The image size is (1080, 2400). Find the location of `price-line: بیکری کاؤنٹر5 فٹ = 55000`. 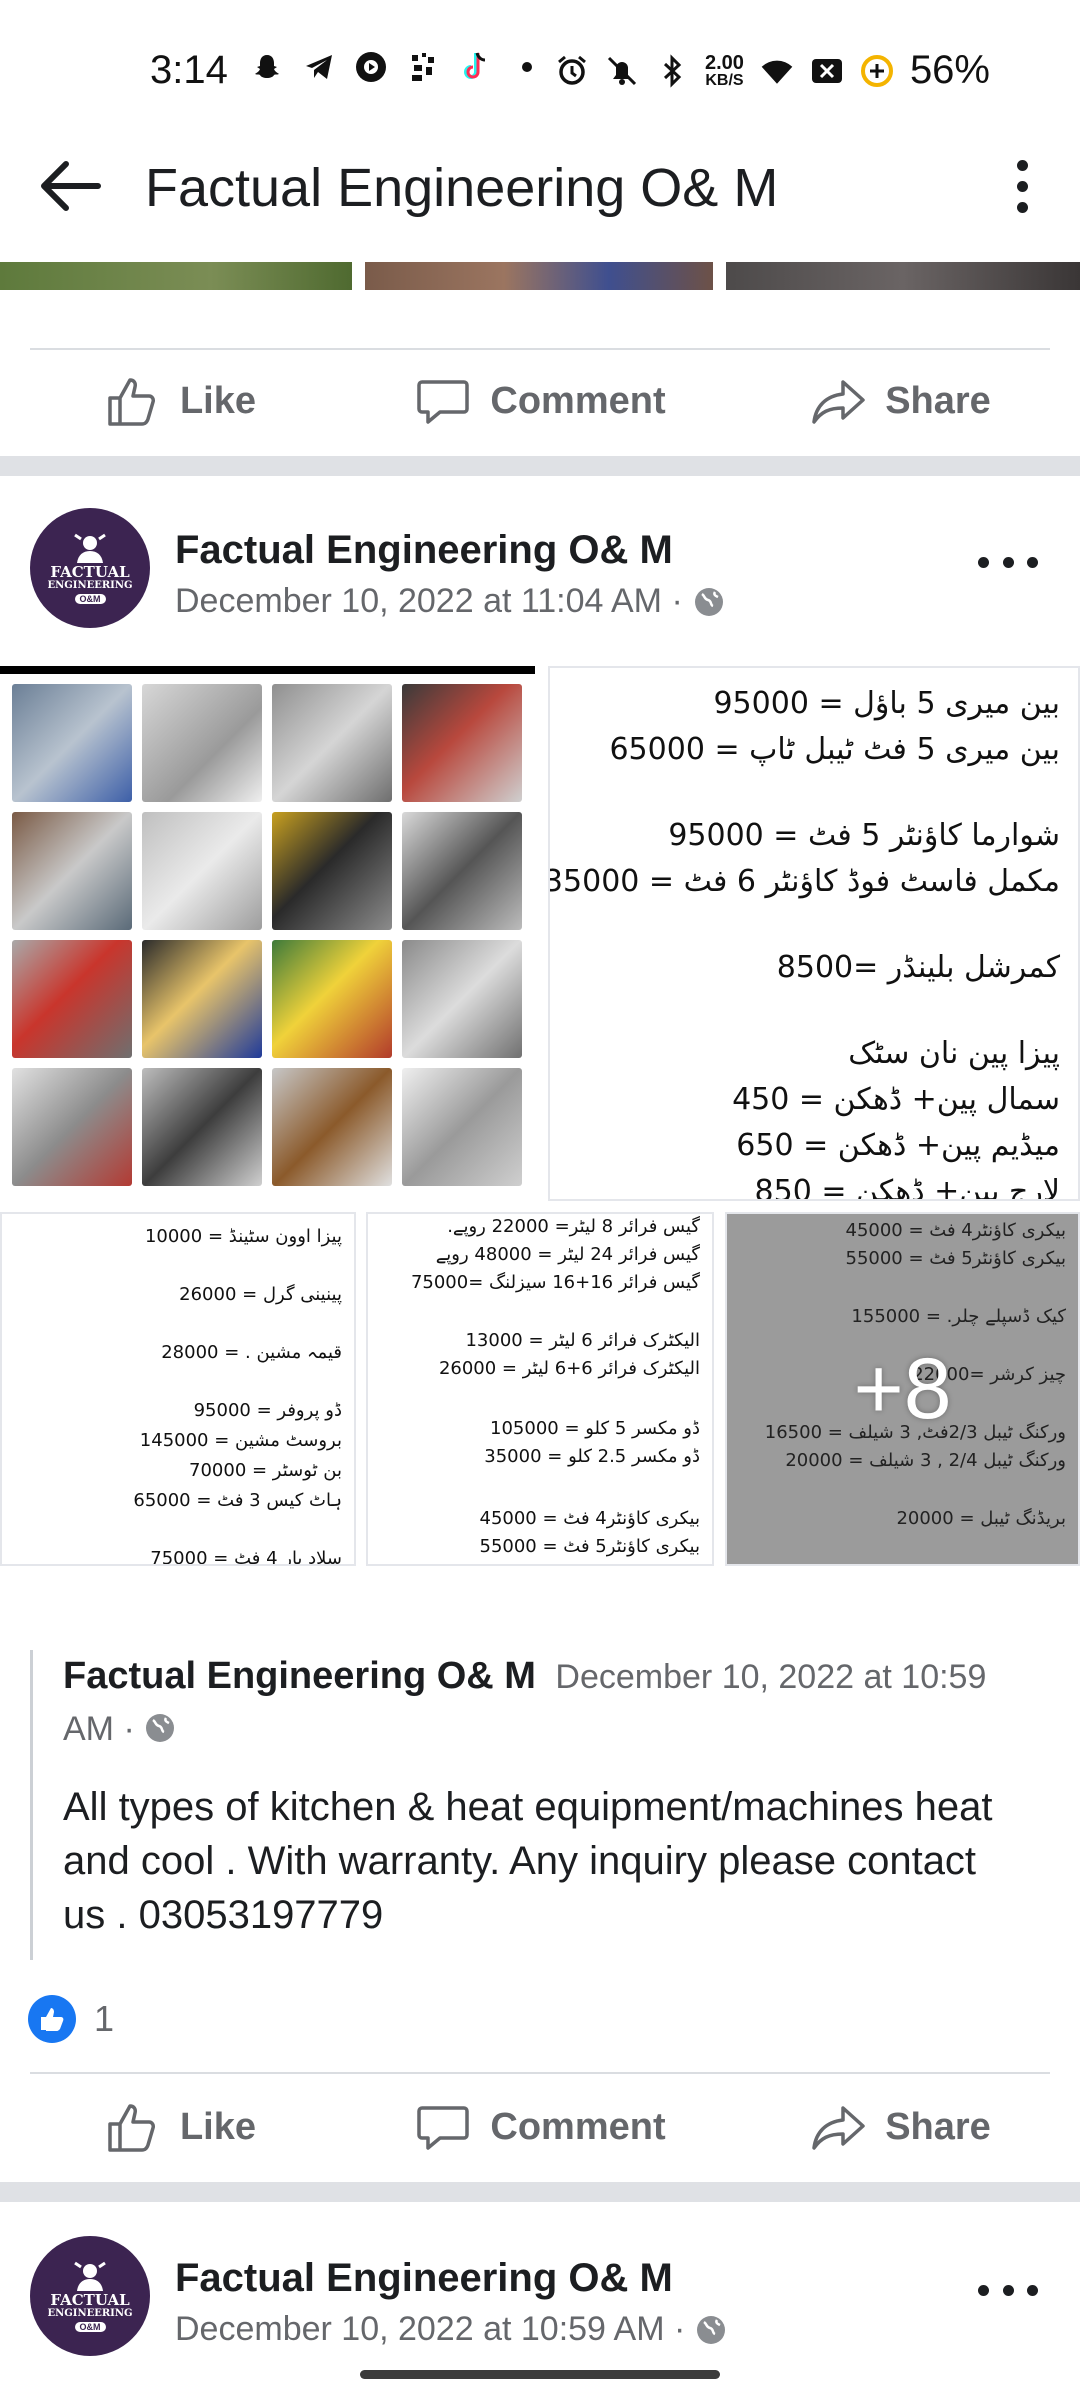

price-line: بیکری کاؤنٹر5 فٹ = 55000 is located at coordinates (590, 1546).